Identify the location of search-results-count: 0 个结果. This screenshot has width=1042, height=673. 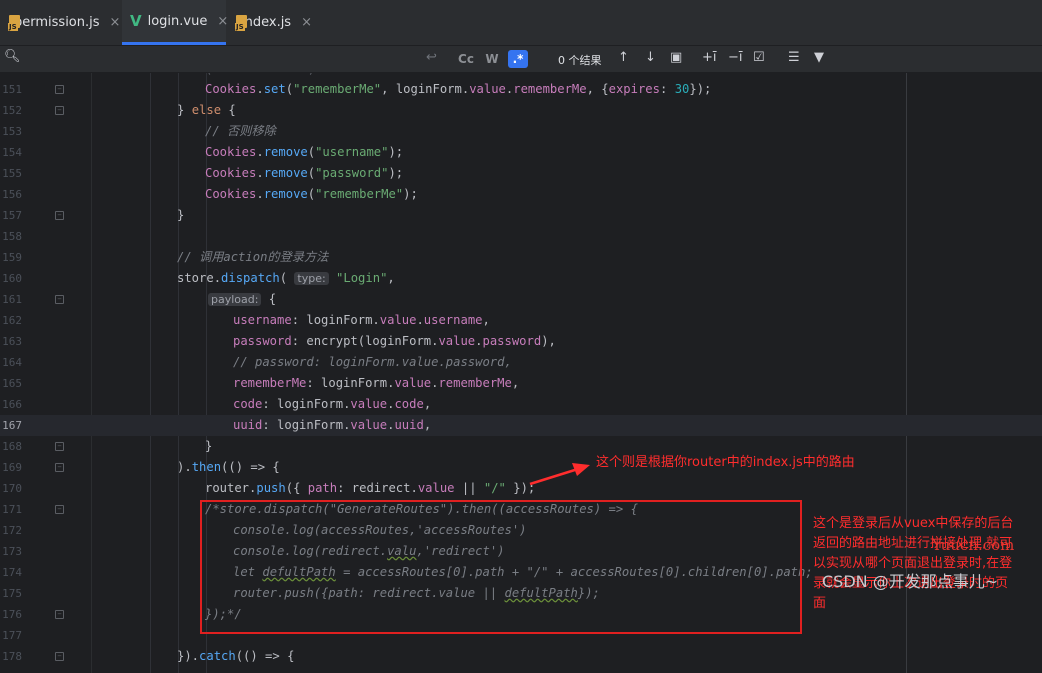
(580, 60).